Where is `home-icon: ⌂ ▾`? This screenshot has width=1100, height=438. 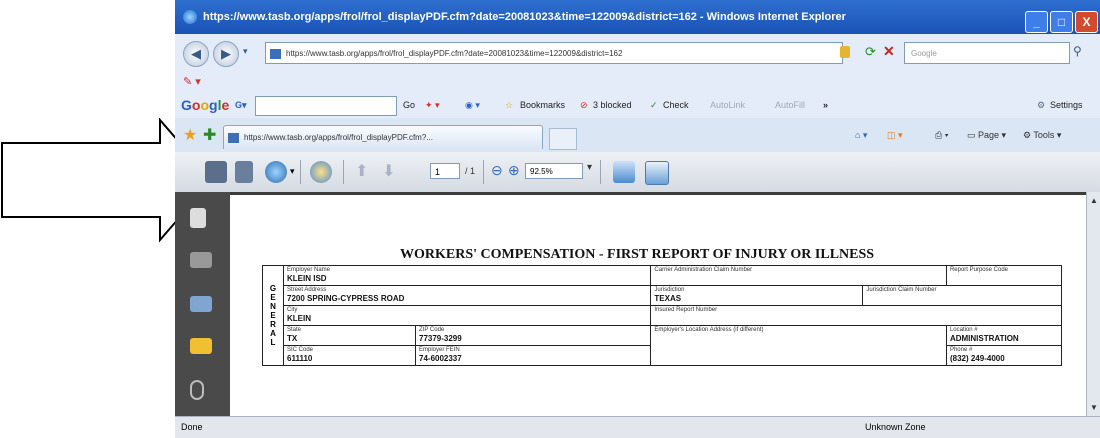 home-icon: ⌂ ▾ is located at coordinates (861, 135).